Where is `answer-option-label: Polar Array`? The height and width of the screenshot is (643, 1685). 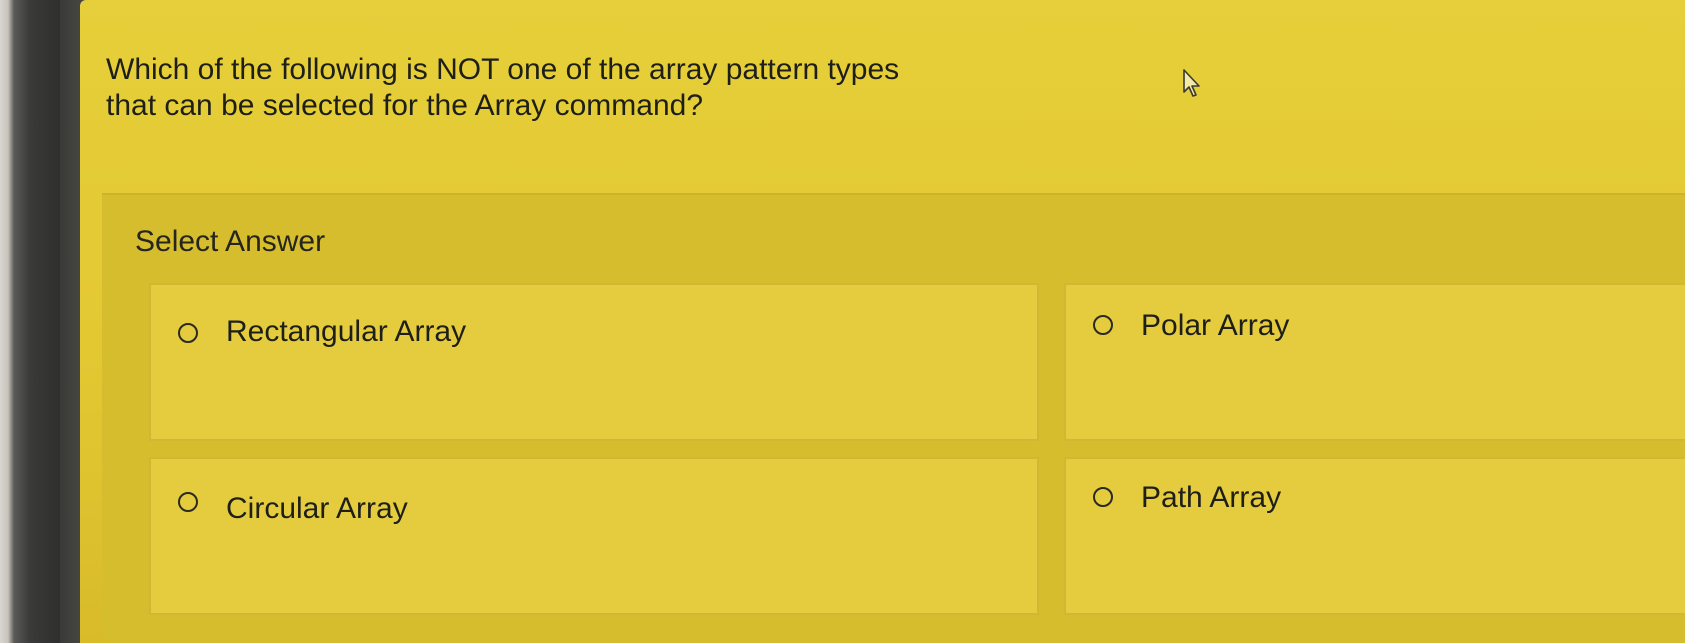
answer-option-label: Polar Array is located at coordinates (1215, 325).